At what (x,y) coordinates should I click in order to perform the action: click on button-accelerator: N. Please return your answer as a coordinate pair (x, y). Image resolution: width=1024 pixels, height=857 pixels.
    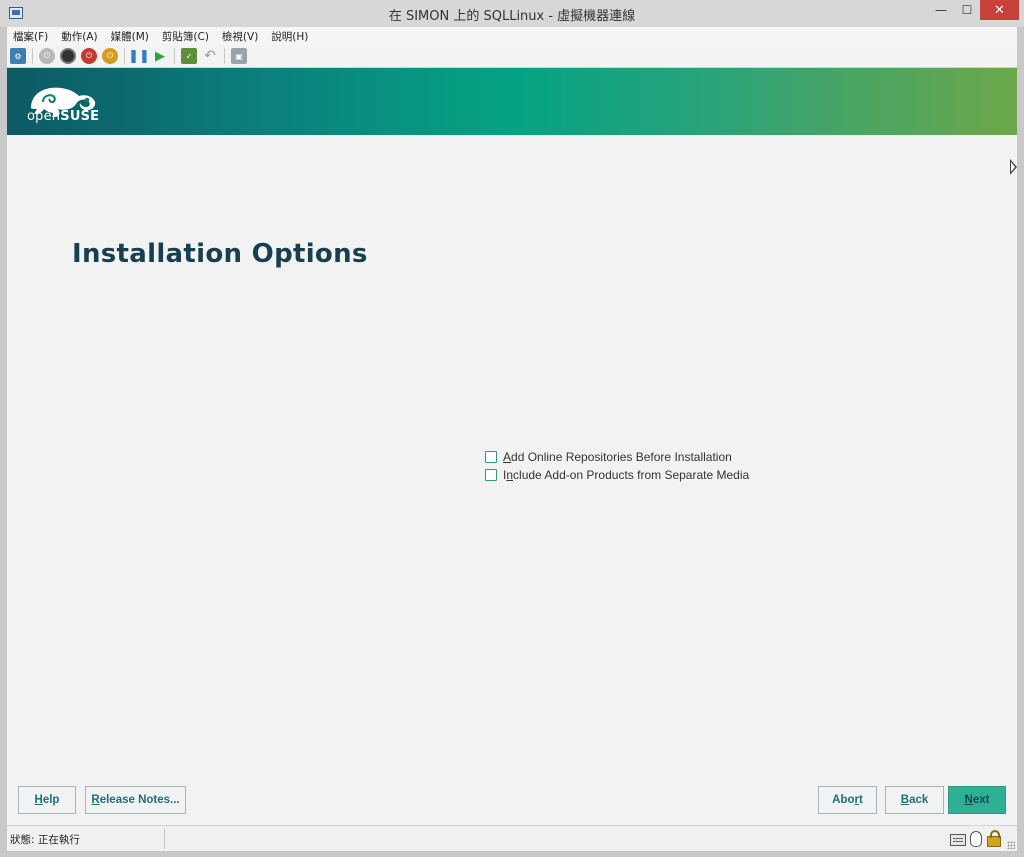
    Looking at the image, I should click on (968, 800).